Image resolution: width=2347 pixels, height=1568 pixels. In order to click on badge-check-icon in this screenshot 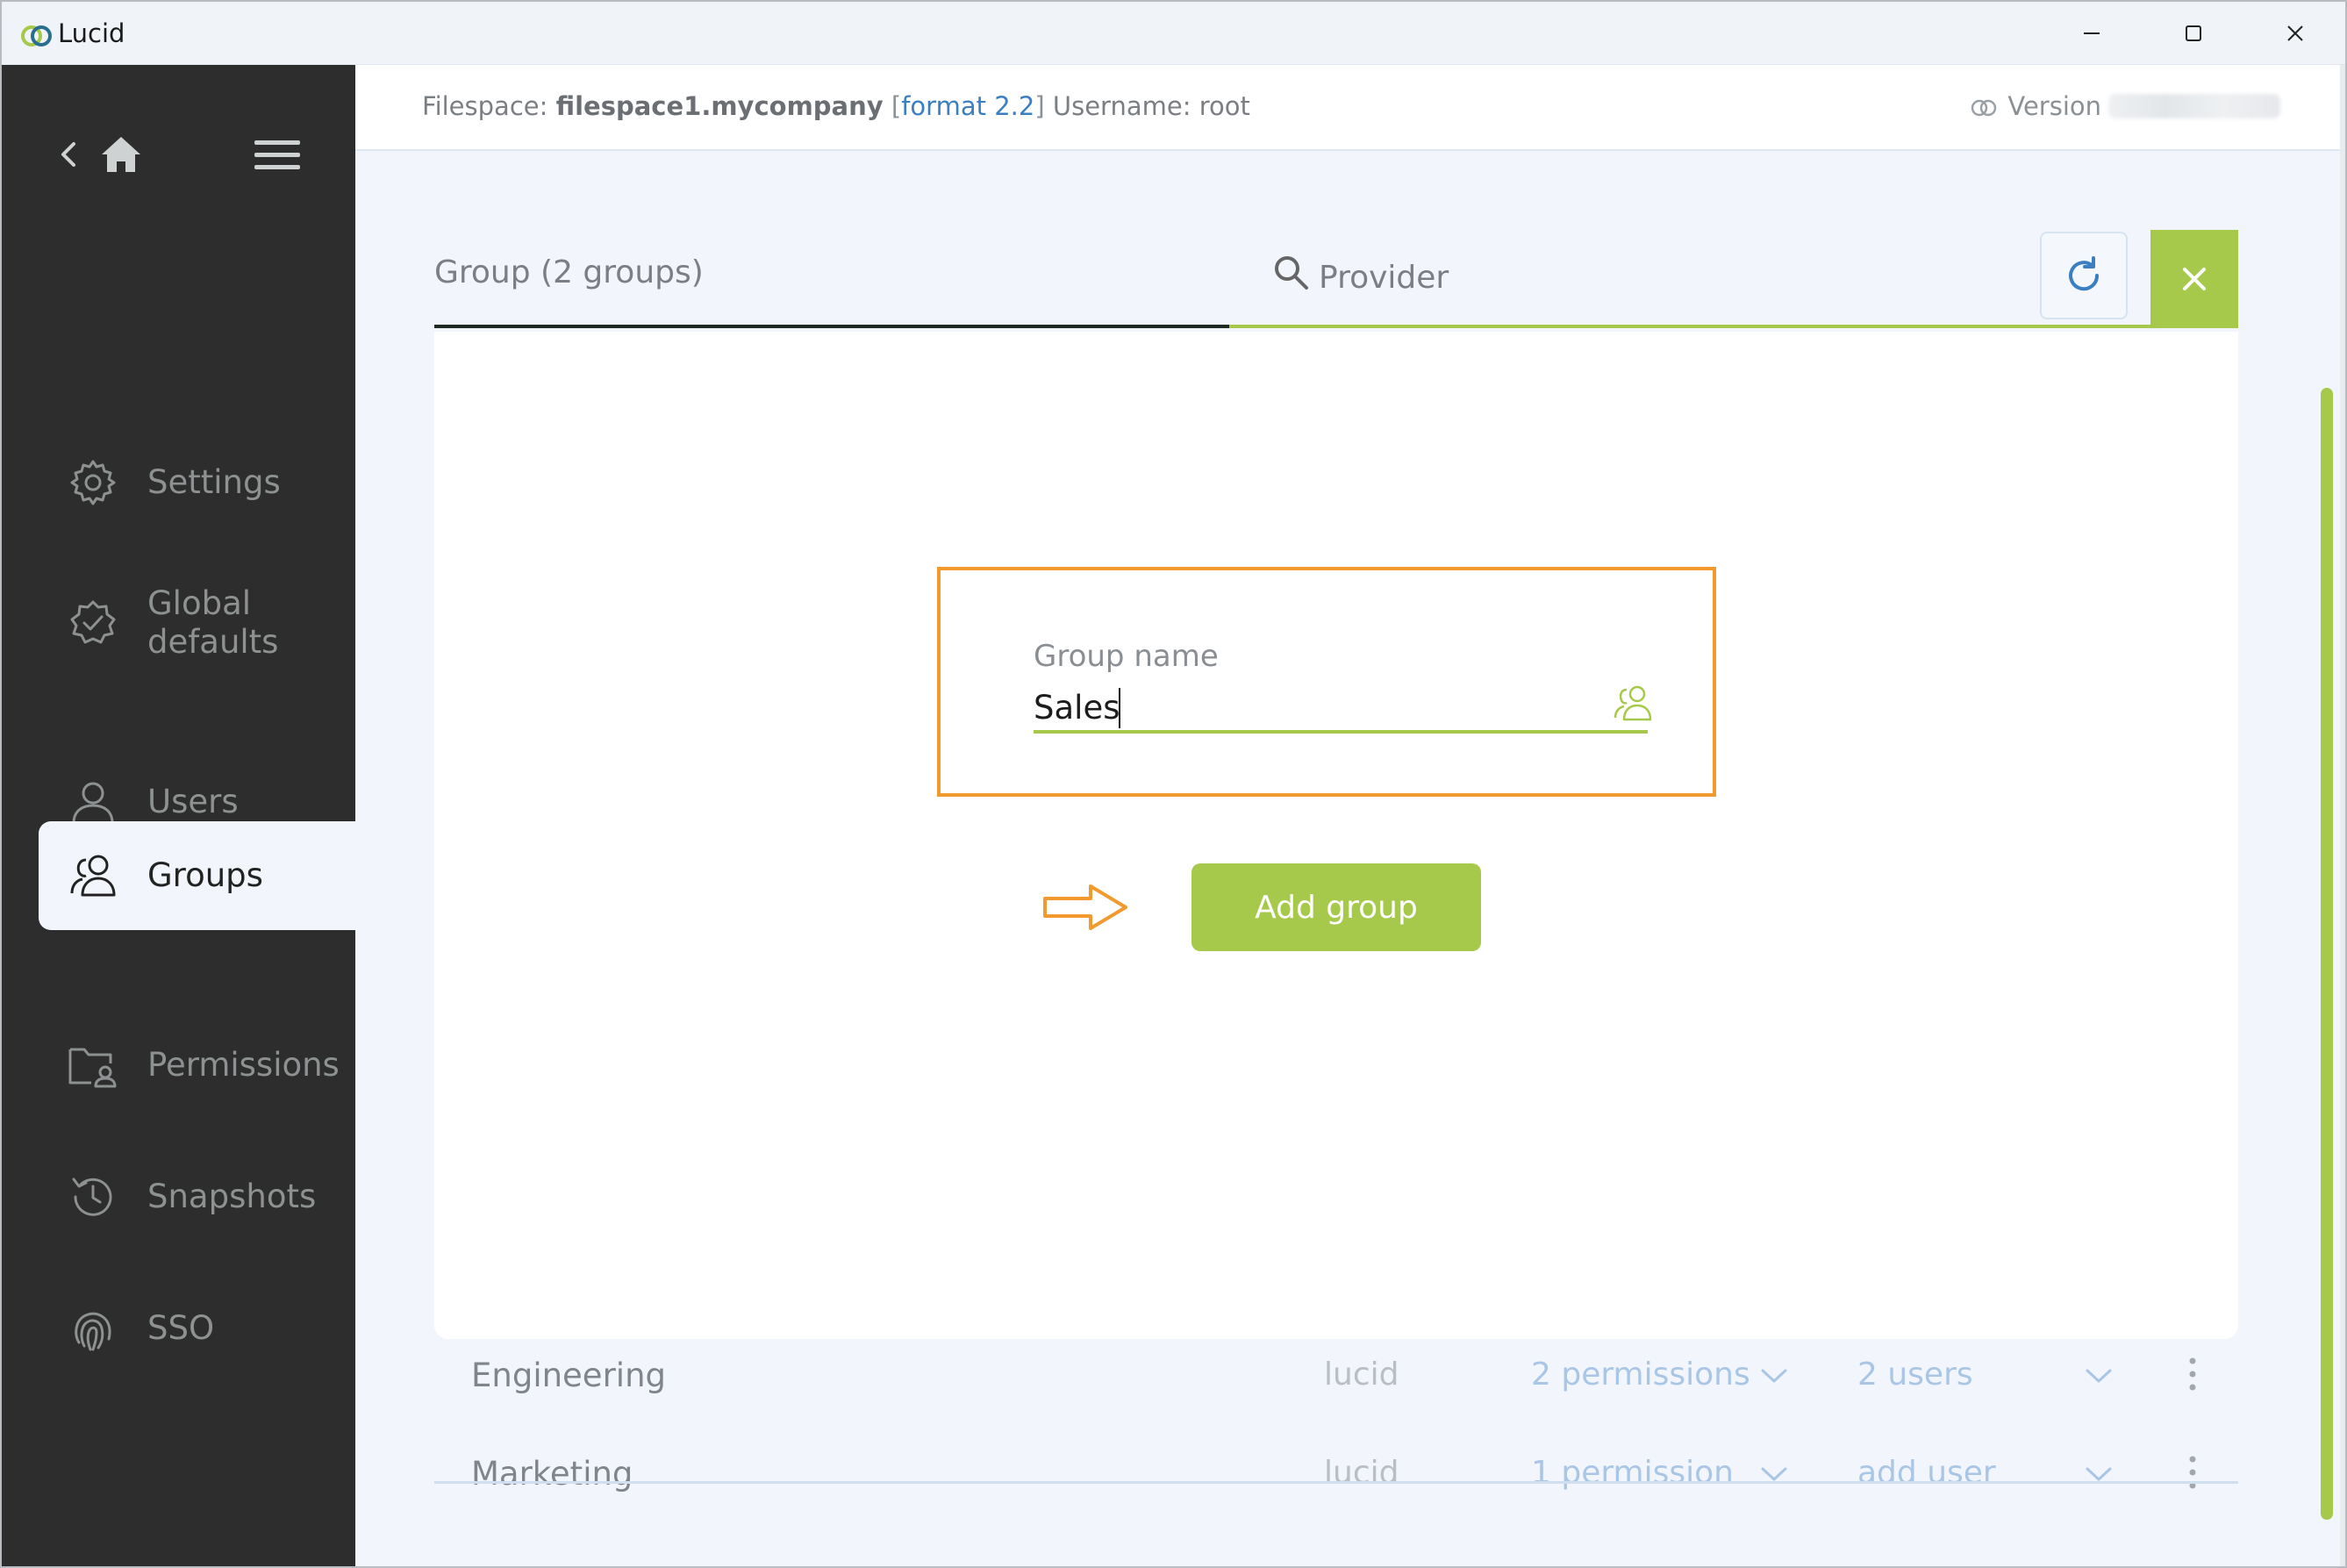, I will do `click(93, 622)`.